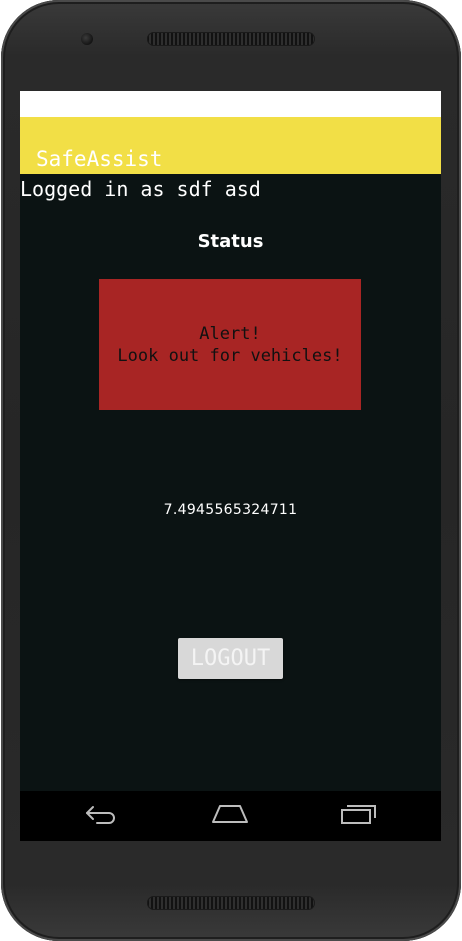 The width and height of the screenshot is (462, 941). Describe the element at coordinates (230, 145) in the screenshot. I see `app-bar: SafeAssist` at that location.